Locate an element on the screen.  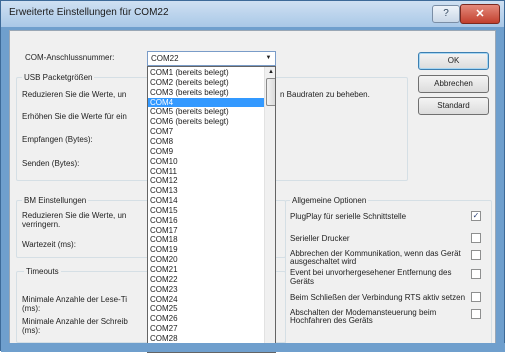
bm-group-title: BM Einstellungen is located at coordinates (55, 200).